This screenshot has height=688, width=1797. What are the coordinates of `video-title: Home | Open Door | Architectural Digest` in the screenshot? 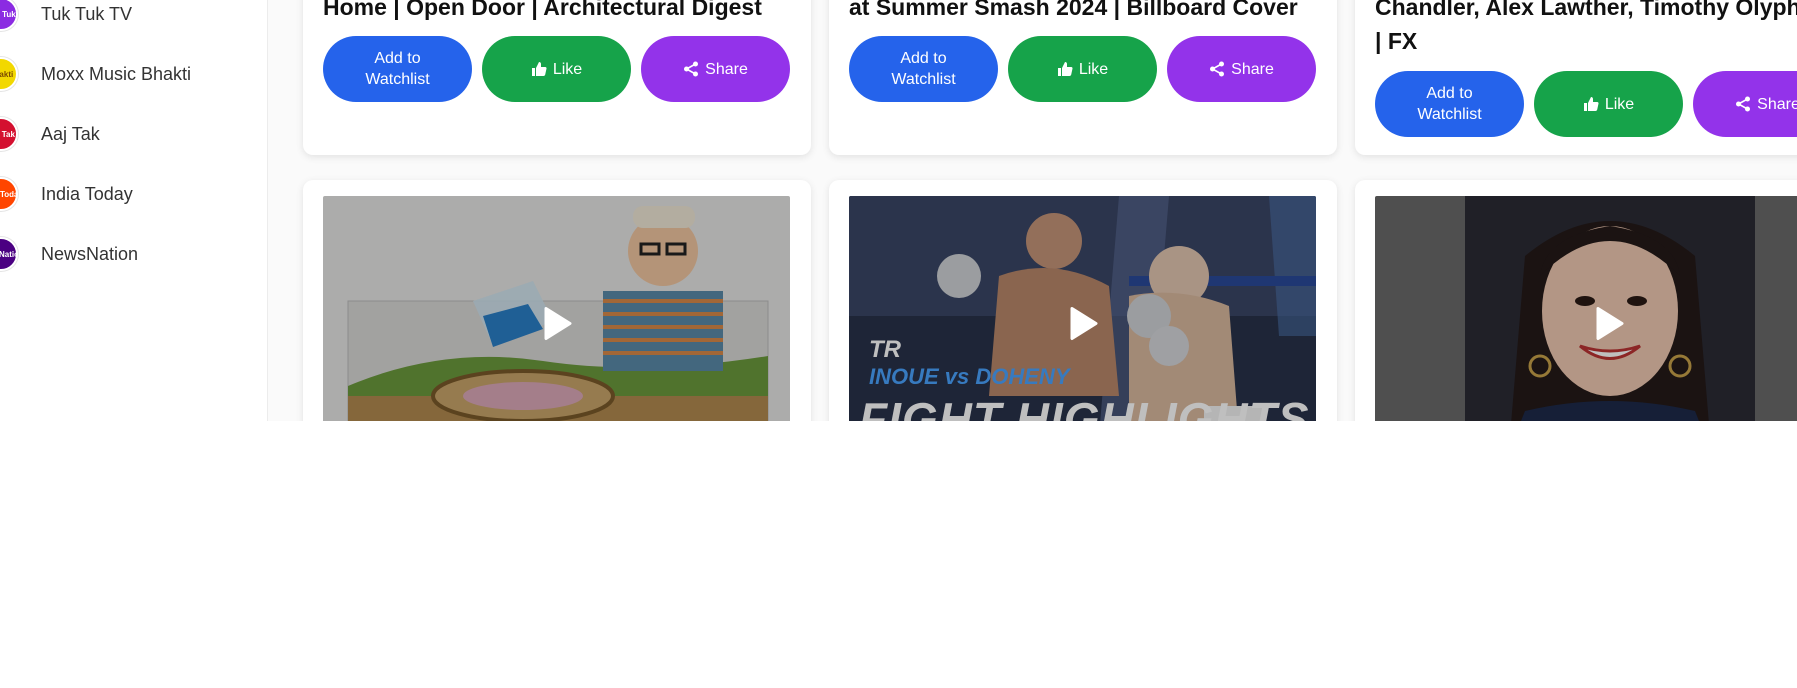 It's located at (542, 12).